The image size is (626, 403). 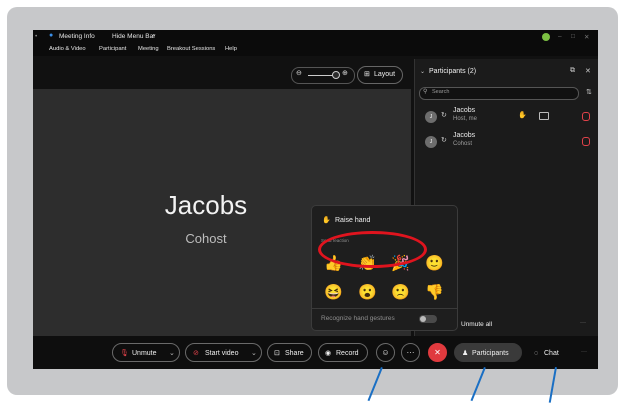 I want to click on camera-icon, so click(x=544, y=116).